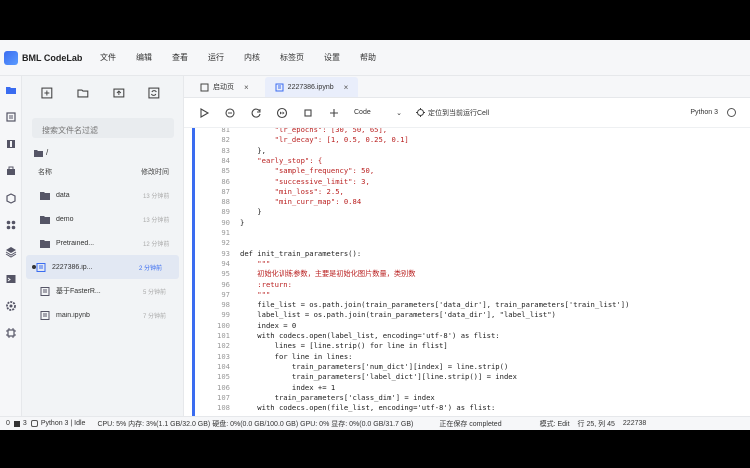  I want to click on line-number: 81, so click(225, 131).